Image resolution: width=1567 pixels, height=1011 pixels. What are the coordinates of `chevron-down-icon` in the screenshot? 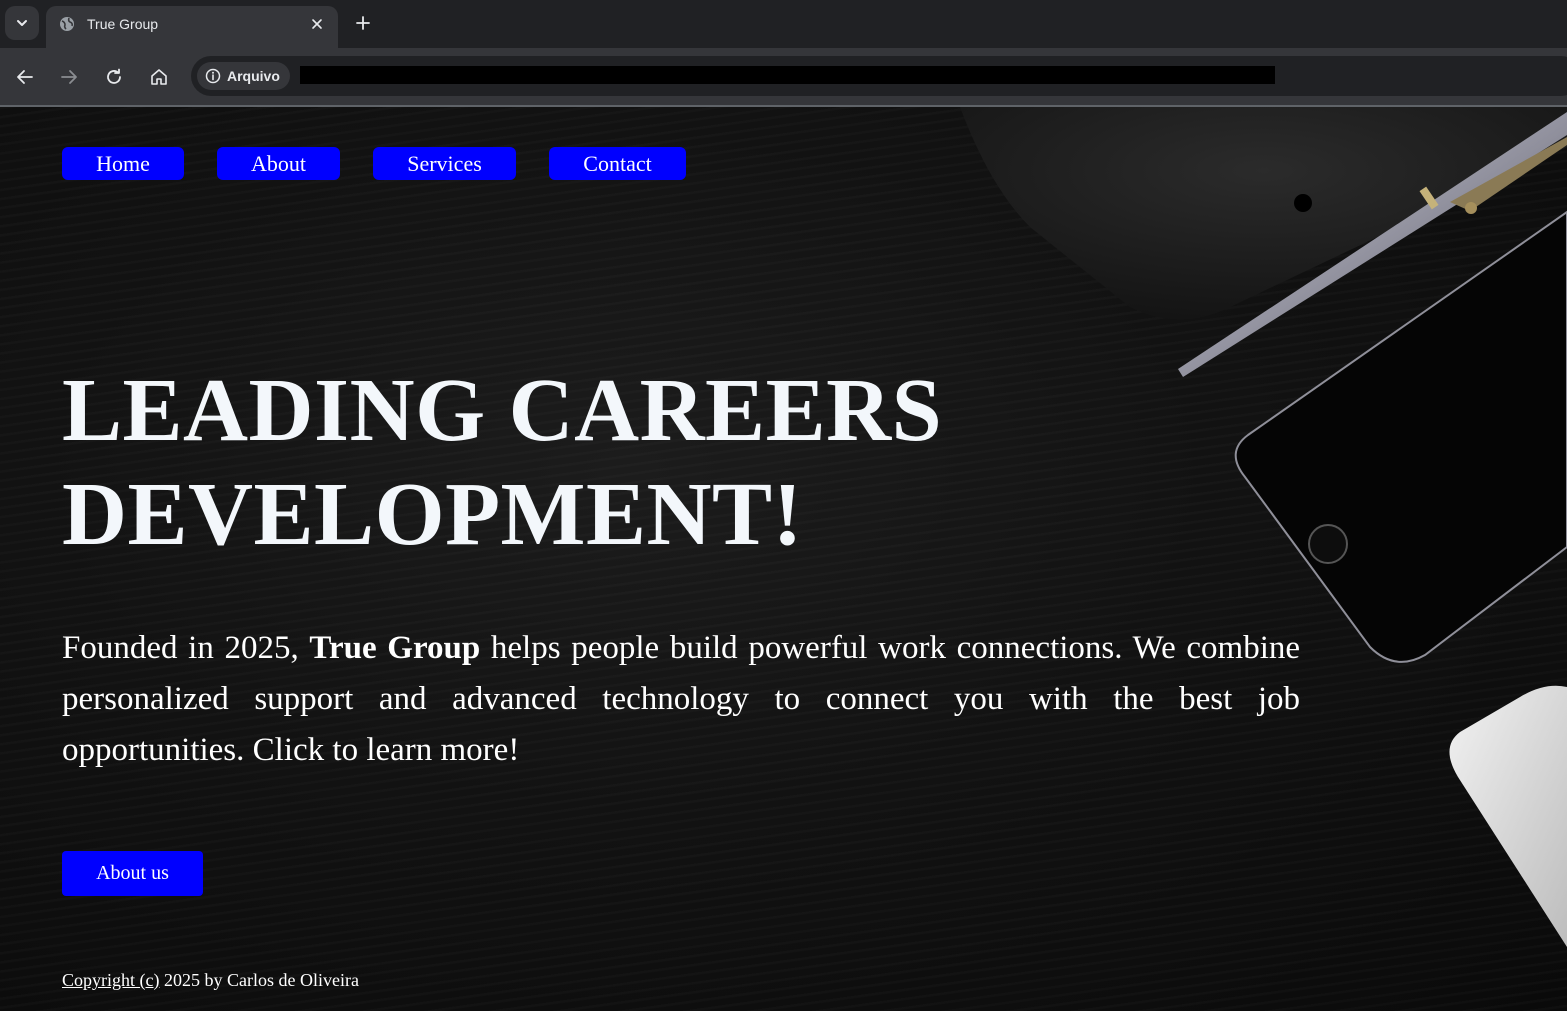 It's located at (22, 23).